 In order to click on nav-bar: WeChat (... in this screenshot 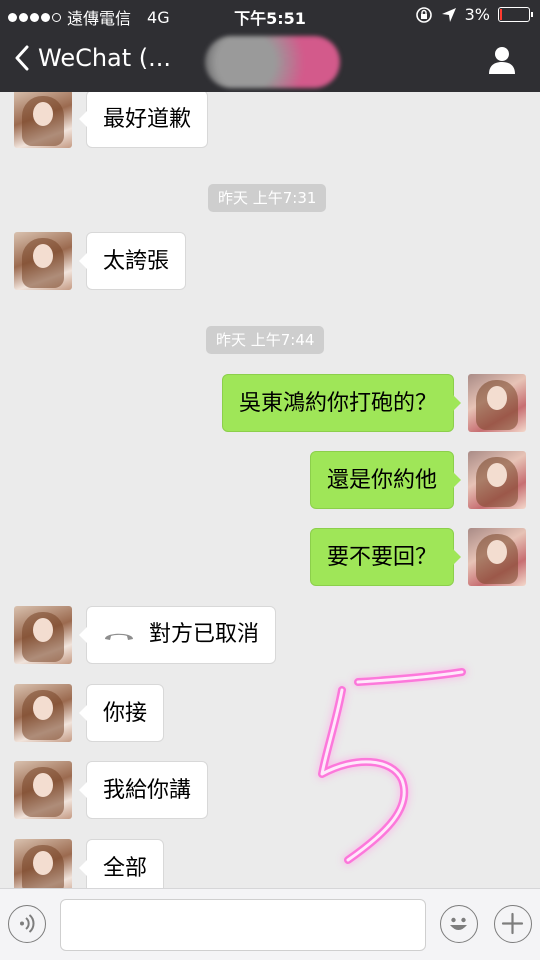, I will do `click(270, 61)`.